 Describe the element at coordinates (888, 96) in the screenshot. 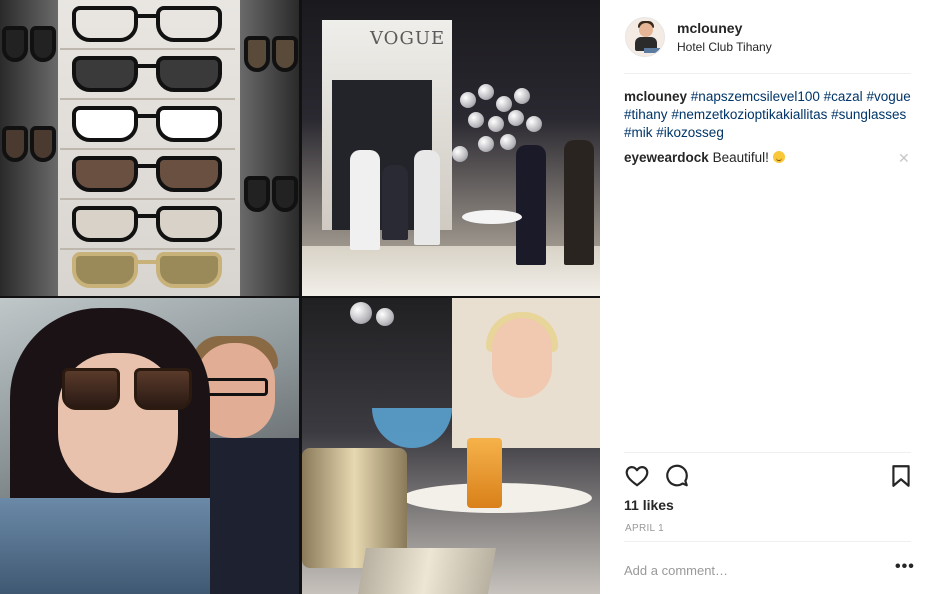

I see `hashtag: #vogue` at that location.